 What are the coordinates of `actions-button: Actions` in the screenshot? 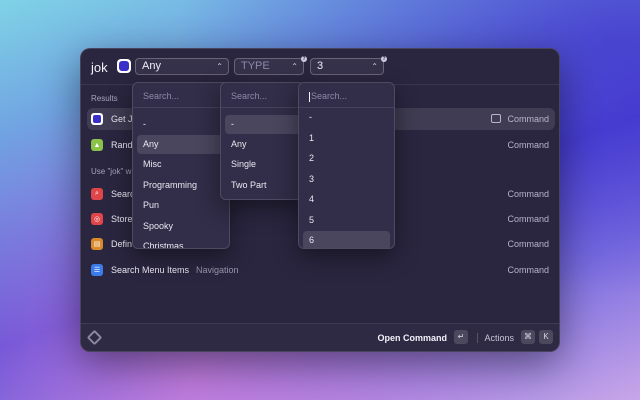 It's located at (499, 338).